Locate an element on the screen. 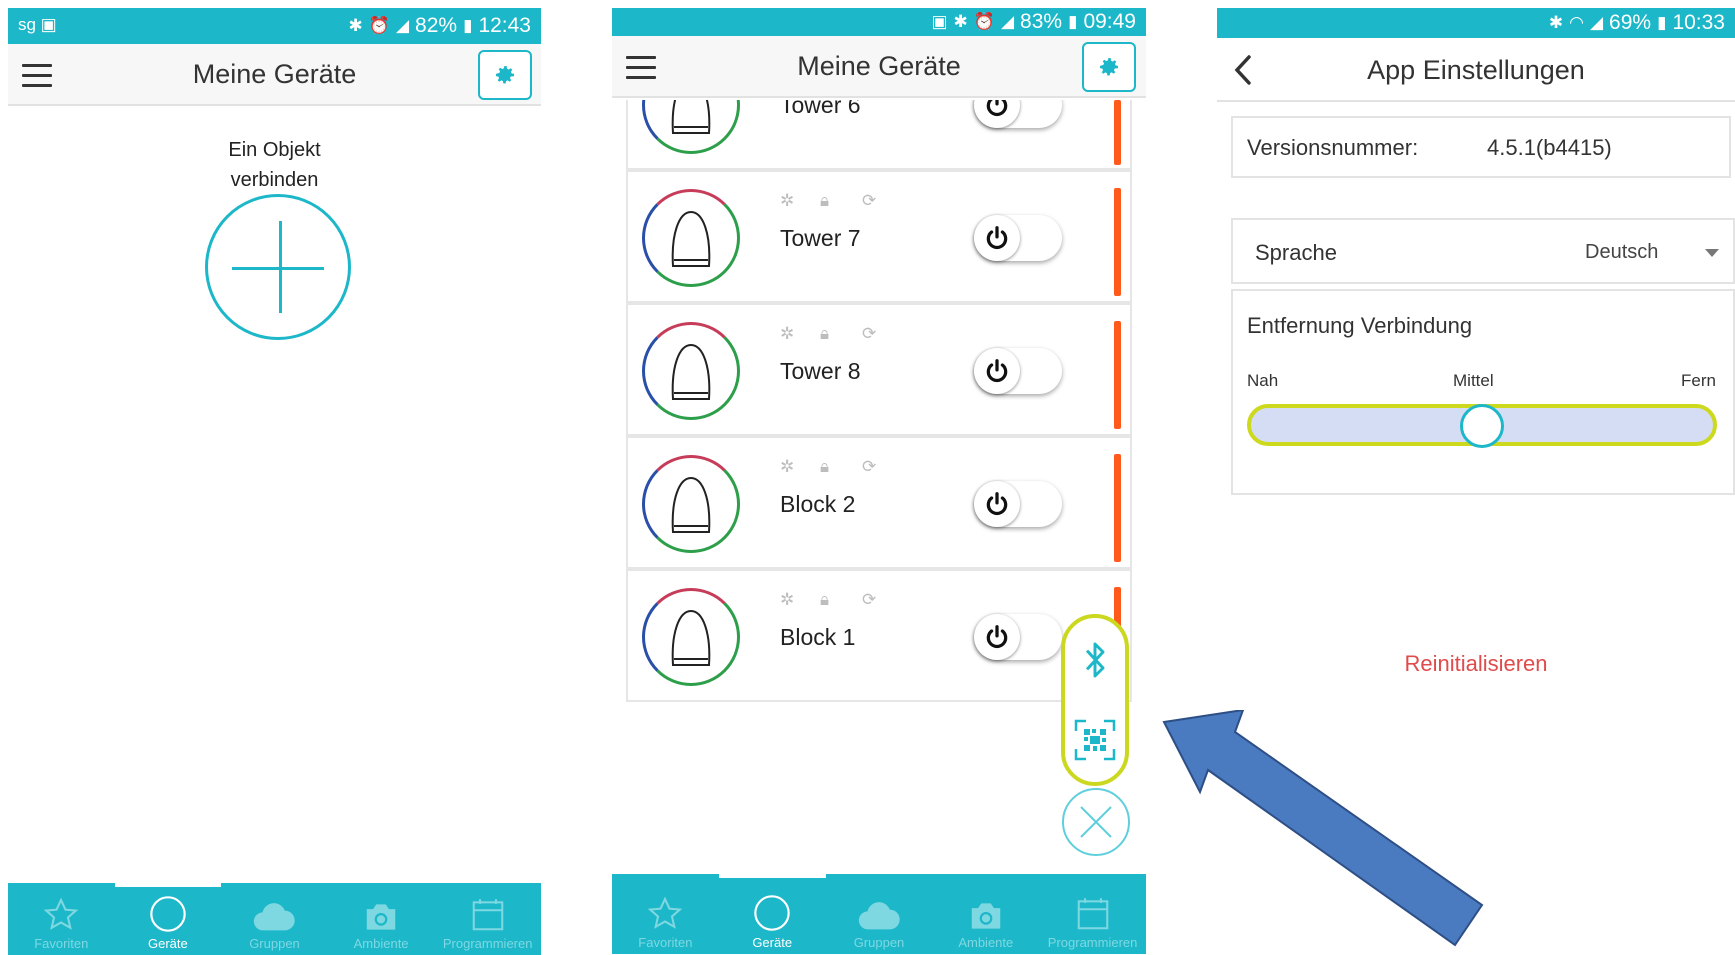 This screenshot has width=1735, height=955. reinitialize-button: Reinitialisieren is located at coordinates (1476, 664).